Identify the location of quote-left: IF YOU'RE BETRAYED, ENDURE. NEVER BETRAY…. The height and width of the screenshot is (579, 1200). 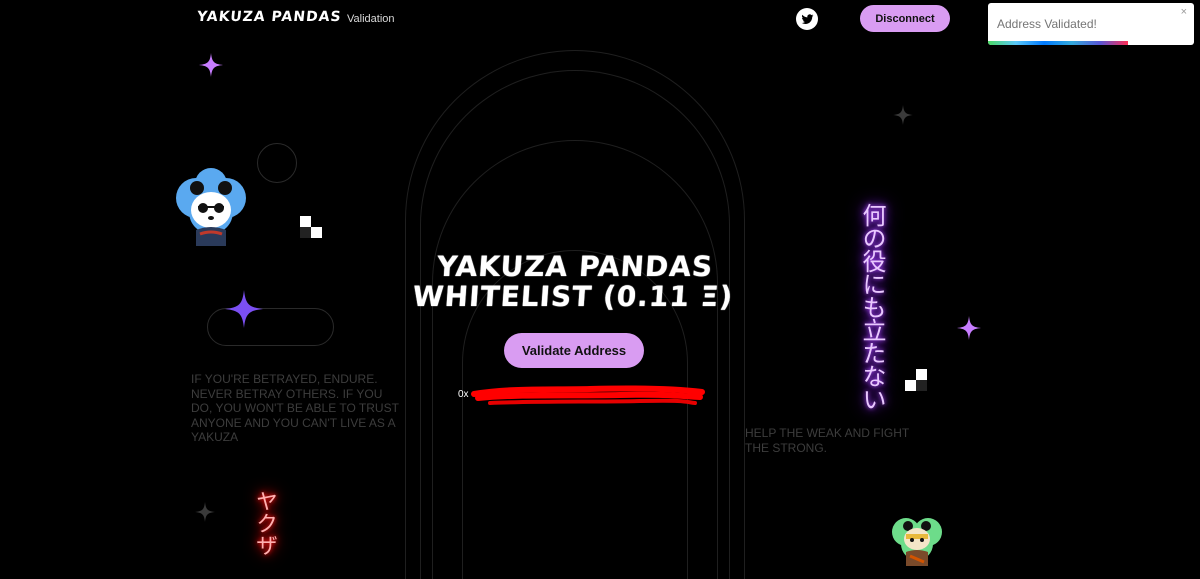
(295, 408).